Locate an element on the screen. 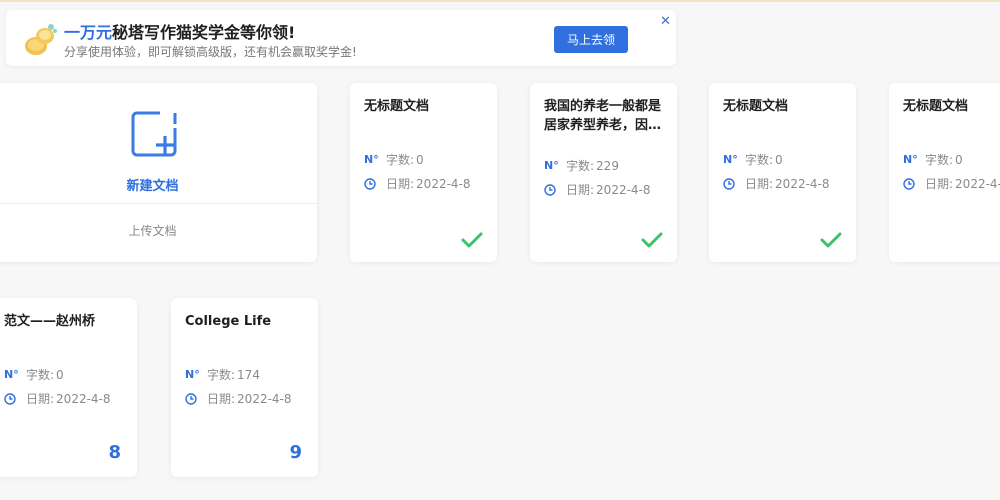 Image resolution: width=1000 pixels, height=500 pixels. banner-title-rest: 秘塔写作猫奖学金等你领! is located at coordinates (204, 32).